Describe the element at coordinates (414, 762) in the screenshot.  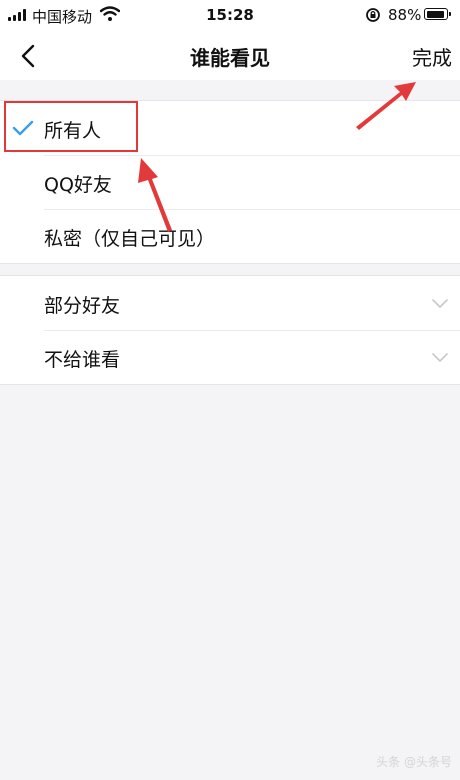
I see `watermark: 头条 @头条号` at that location.